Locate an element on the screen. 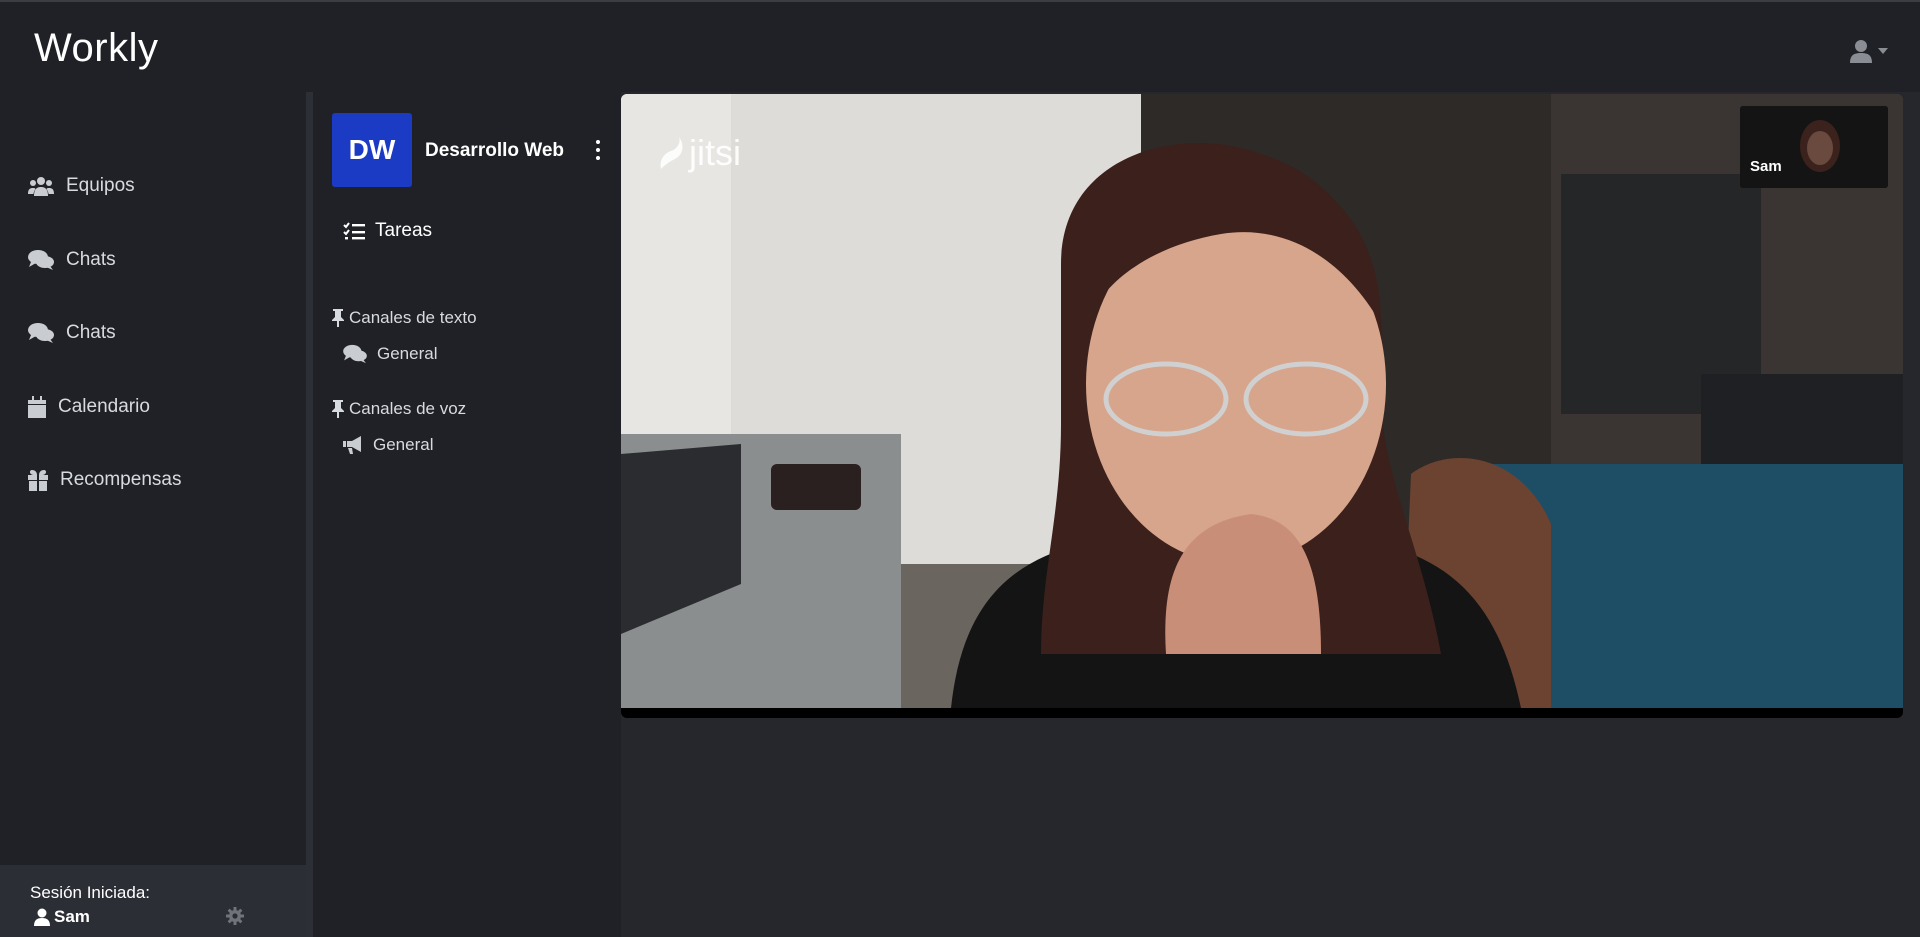 This screenshot has height=937, width=1920. calendar-icon is located at coordinates (37, 407).